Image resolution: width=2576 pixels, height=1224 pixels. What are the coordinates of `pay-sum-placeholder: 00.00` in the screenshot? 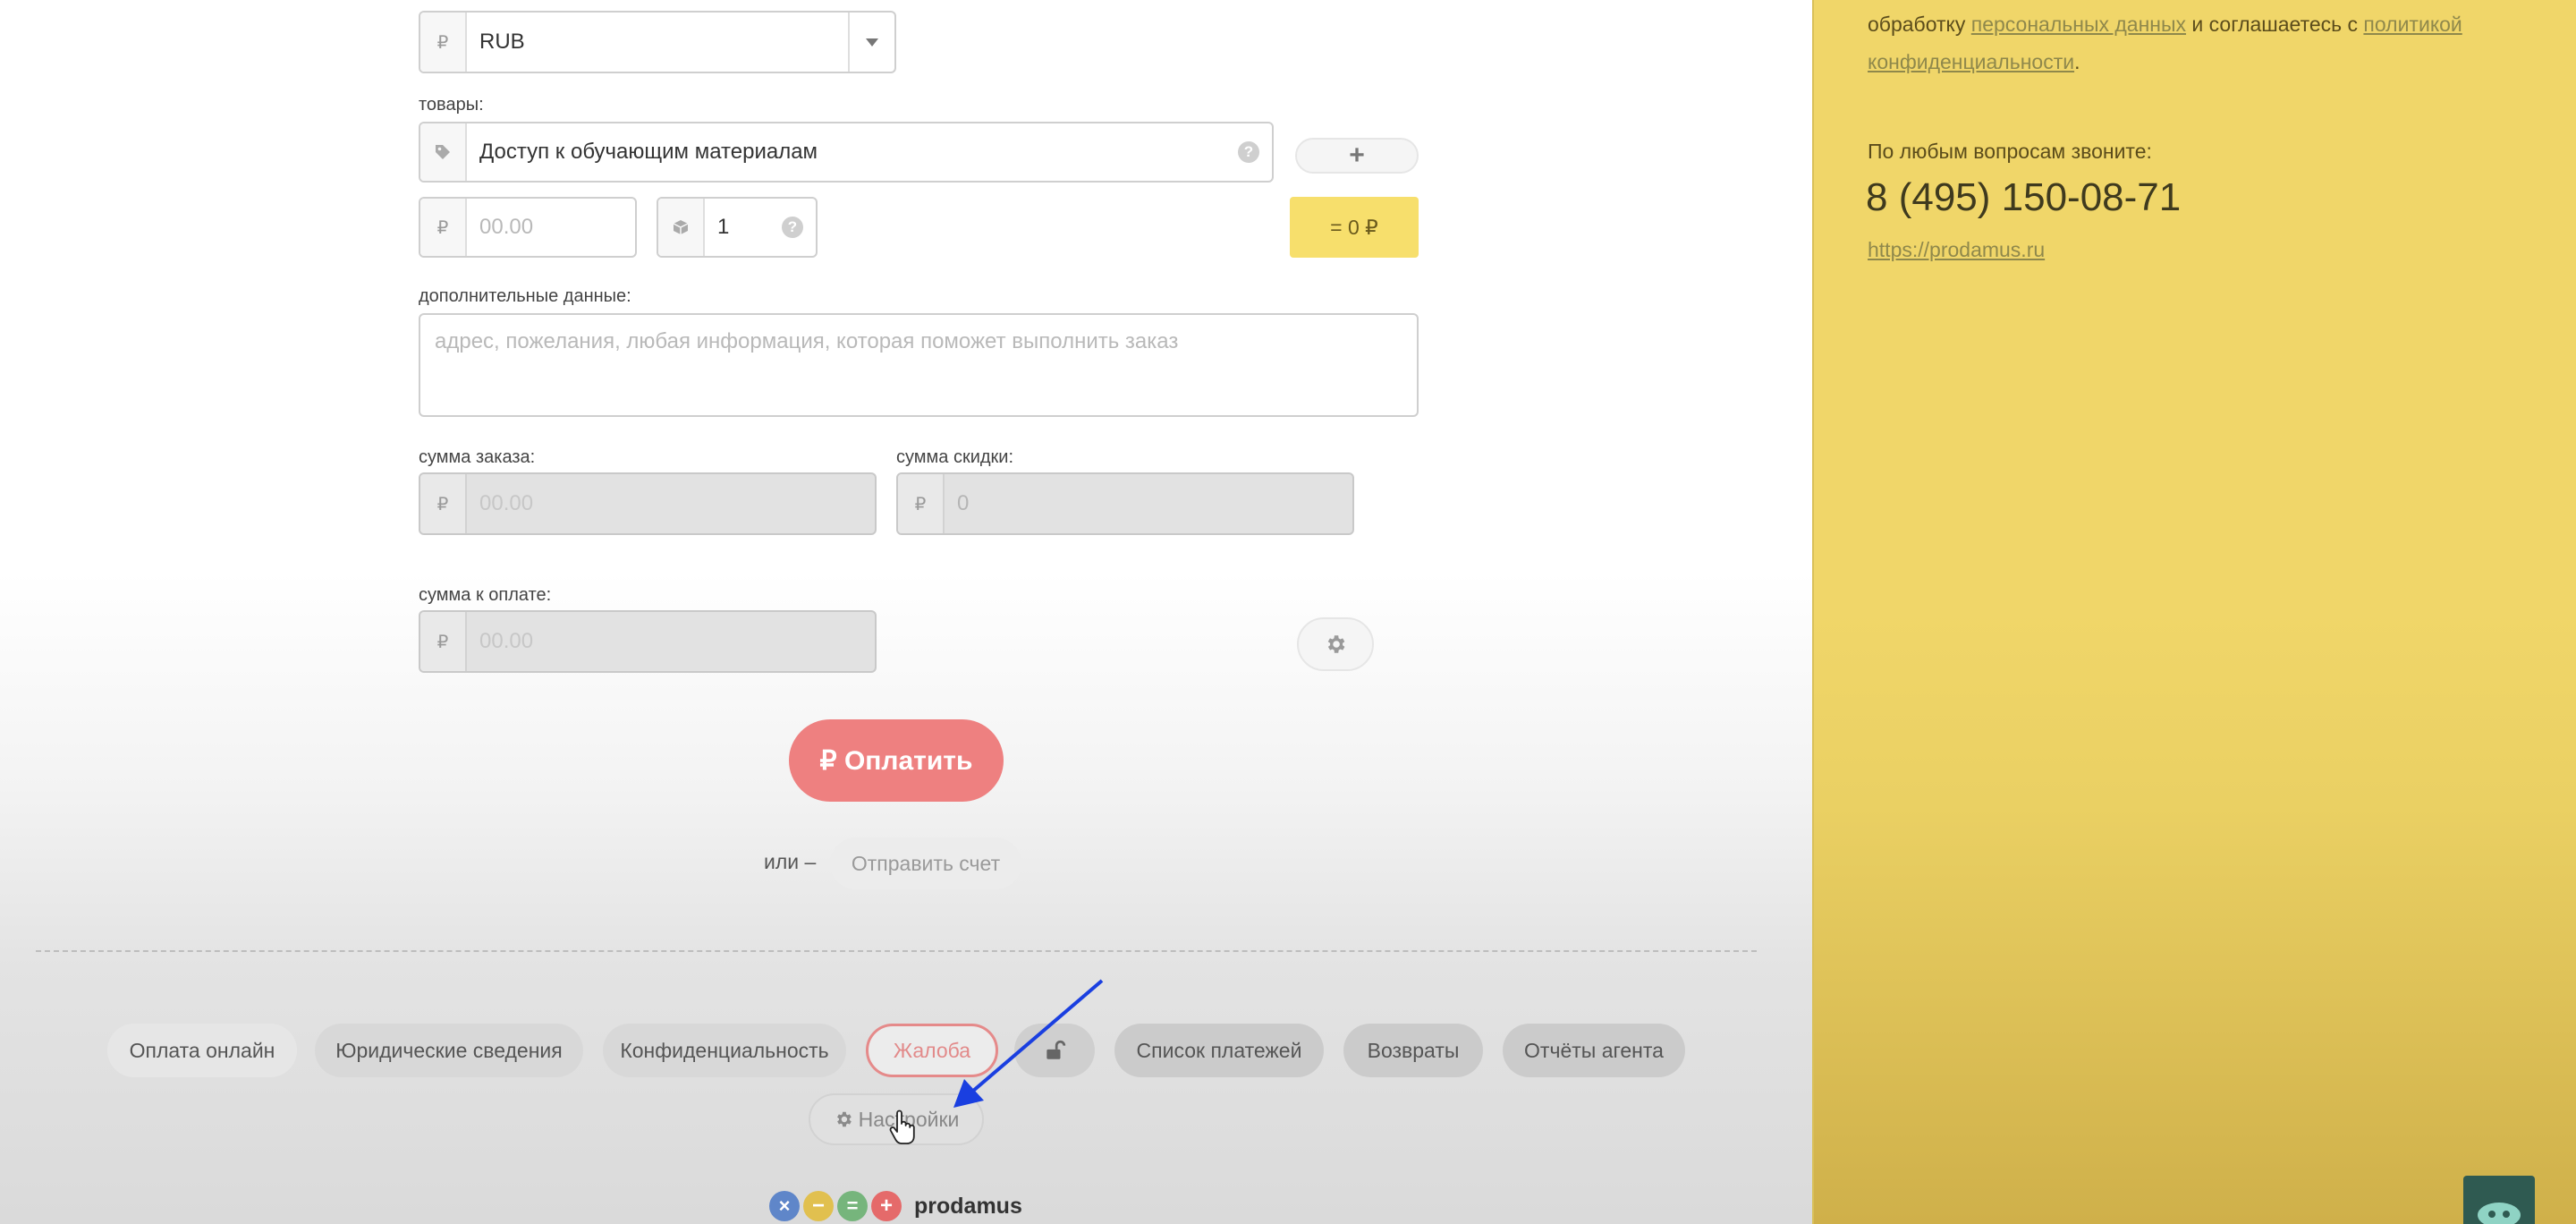 It's located at (506, 641).